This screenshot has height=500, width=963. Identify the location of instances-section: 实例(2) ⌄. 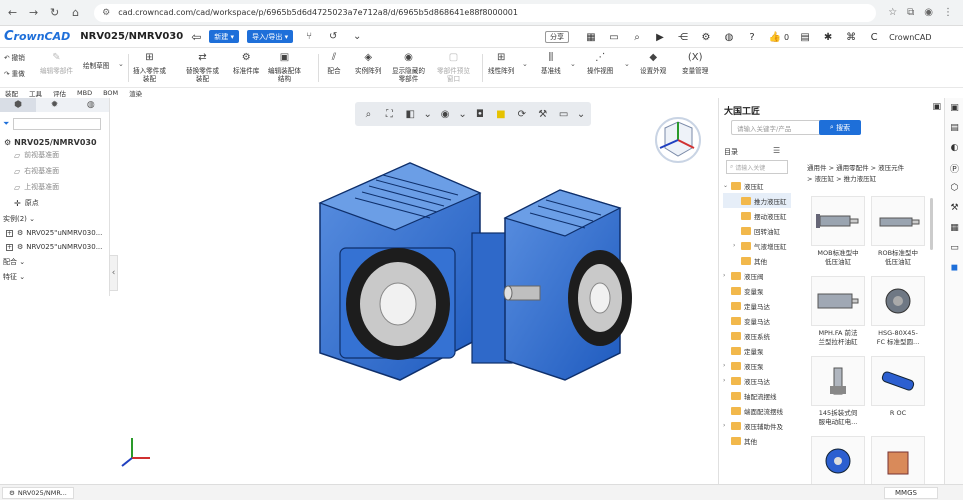
(54, 218).